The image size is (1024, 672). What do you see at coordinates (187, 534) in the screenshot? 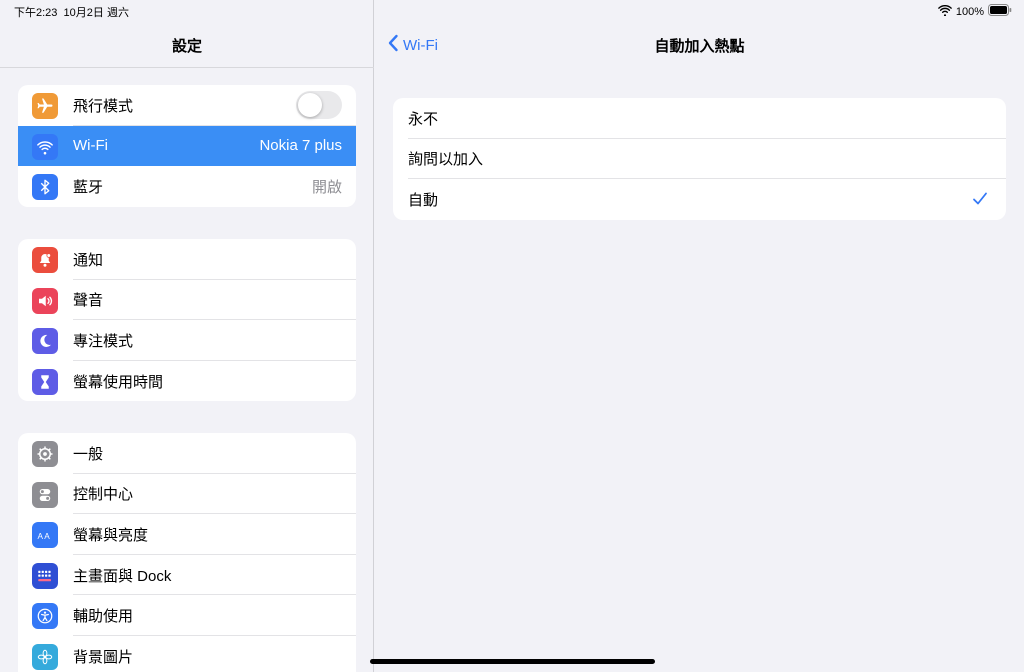
I see `sidebar-item-display-brightness: AA 螢幕與亮度` at bounding box center [187, 534].